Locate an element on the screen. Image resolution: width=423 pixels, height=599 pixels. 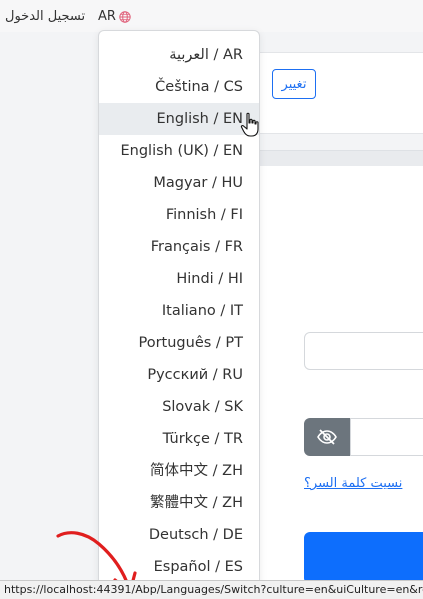
hand-cursor-icon is located at coordinates (249, 124).